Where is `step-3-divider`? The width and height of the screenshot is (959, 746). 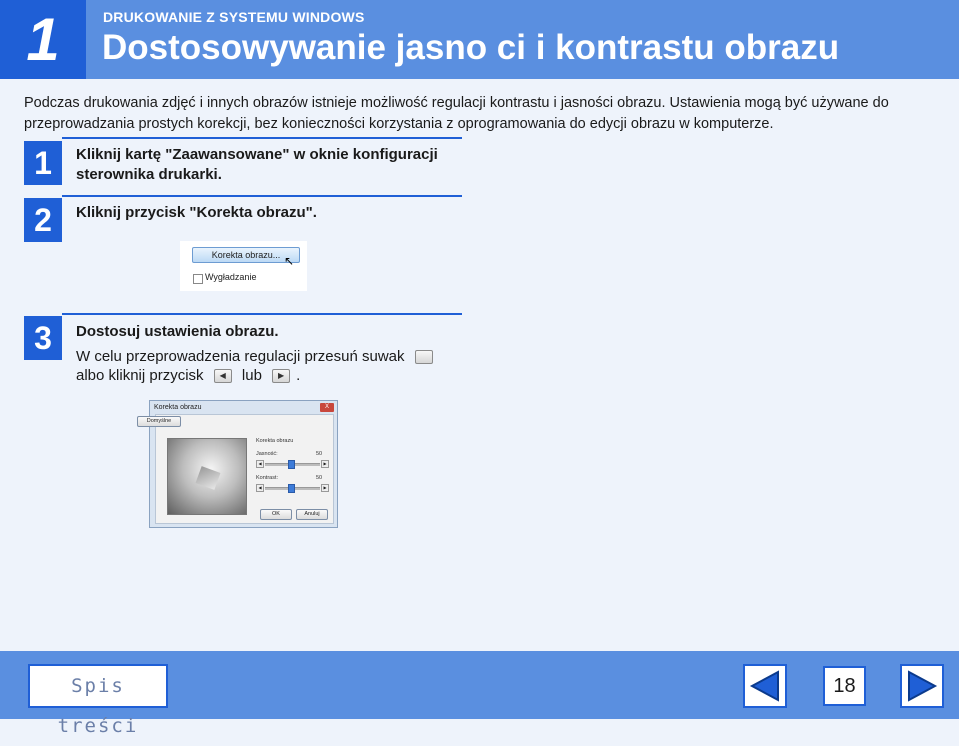
step-3-divider is located at coordinates (262, 314).